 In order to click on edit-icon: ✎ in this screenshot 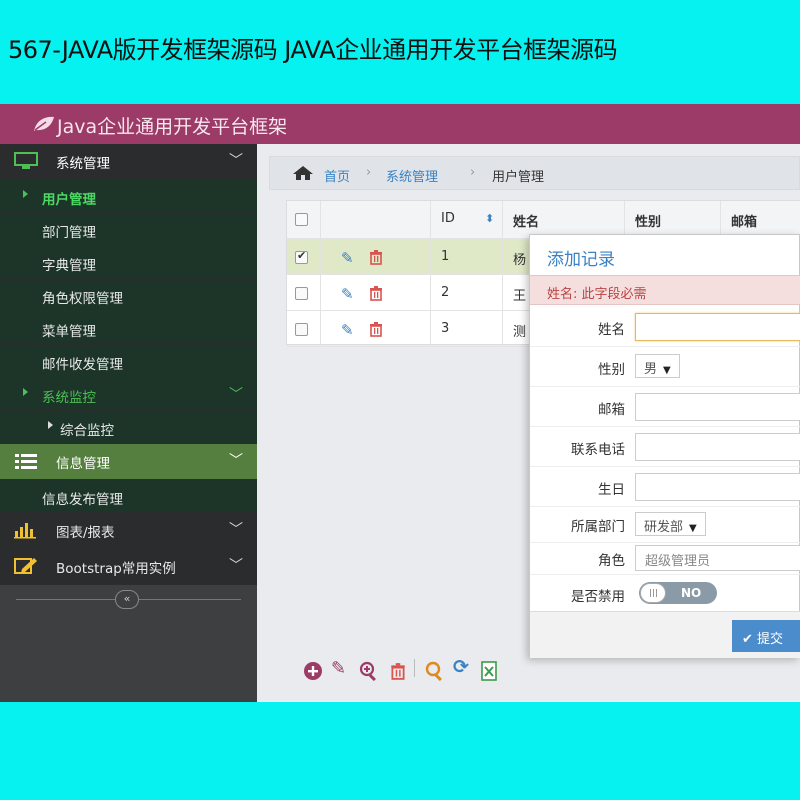, I will do `click(338, 668)`.